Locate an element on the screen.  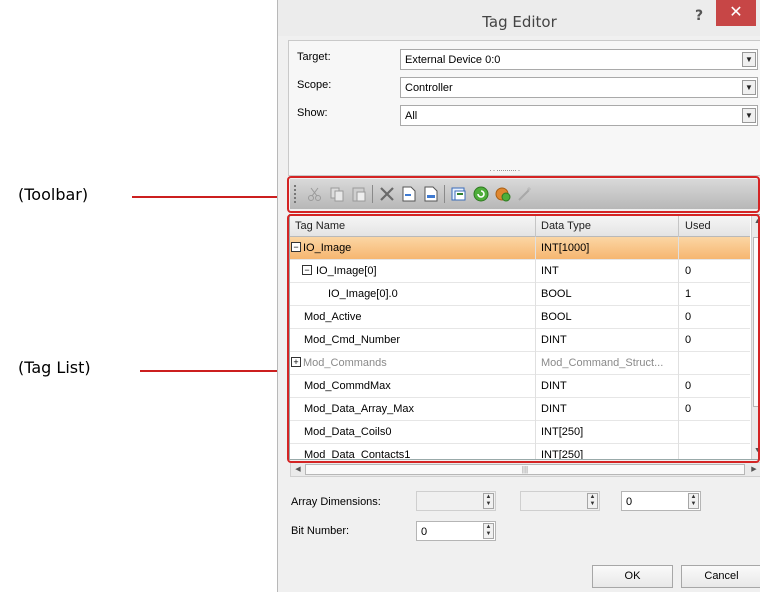
horizontal-scroll-thumb: ||| is located at coordinates (525, 469).